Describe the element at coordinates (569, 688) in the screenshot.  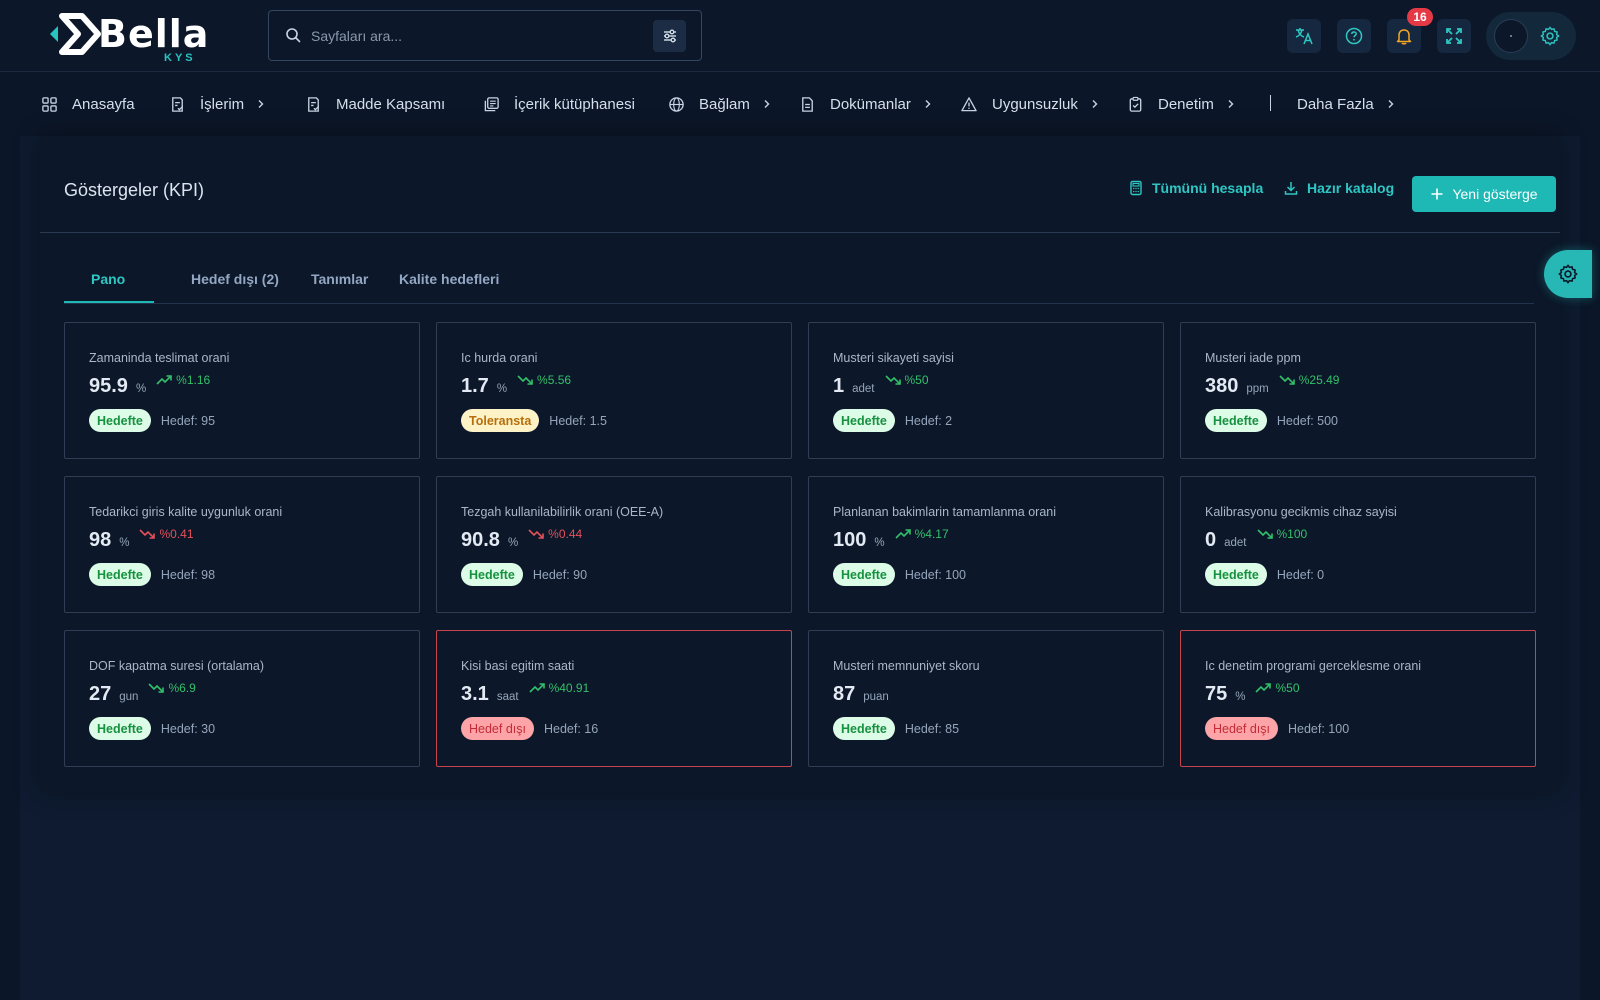
I see `kpi-change: %40.91` at that location.